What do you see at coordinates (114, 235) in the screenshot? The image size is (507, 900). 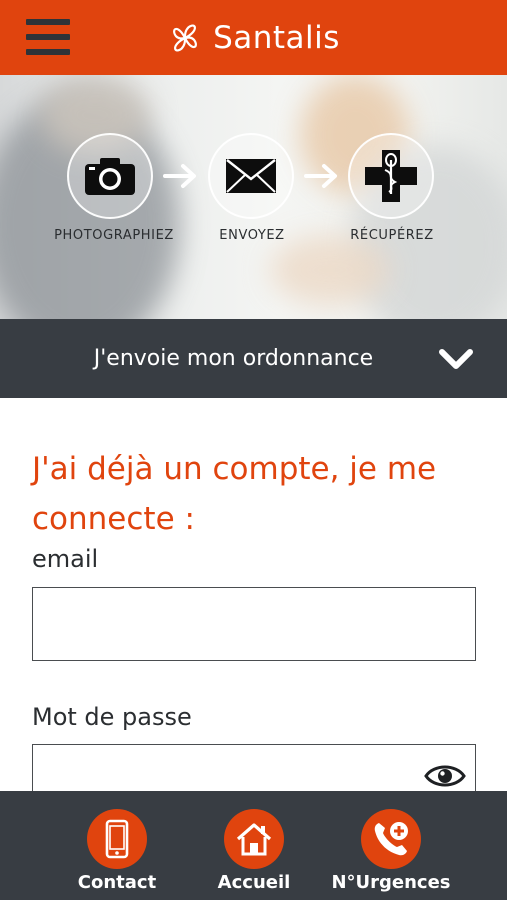 I see `step-label-photograph: PHOTOGRAPHIEZ` at bounding box center [114, 235].